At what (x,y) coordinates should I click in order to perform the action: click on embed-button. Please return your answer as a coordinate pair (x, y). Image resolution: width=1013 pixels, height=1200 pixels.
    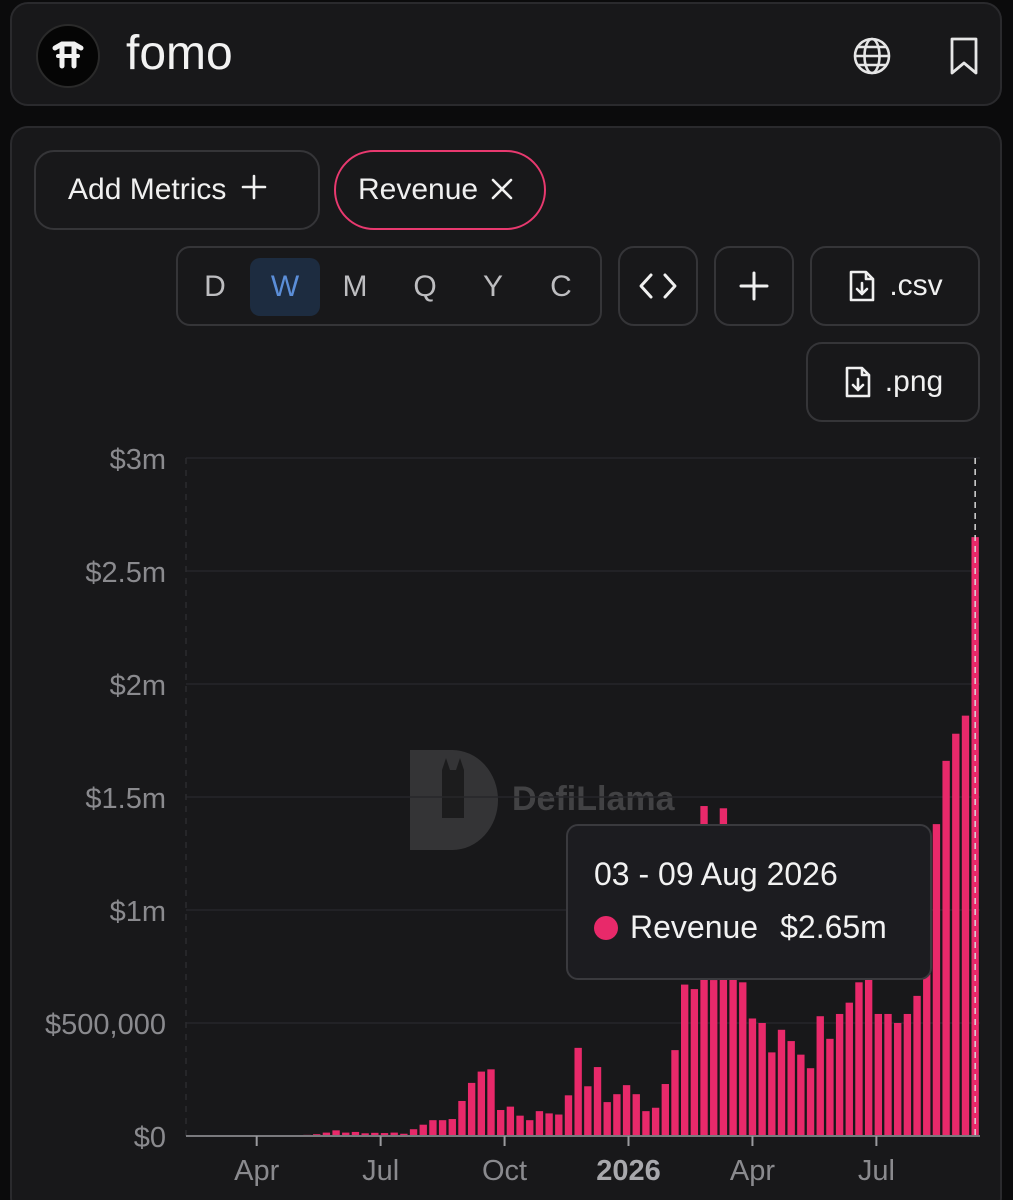
    Looking at the image, I should click on (658, 286).